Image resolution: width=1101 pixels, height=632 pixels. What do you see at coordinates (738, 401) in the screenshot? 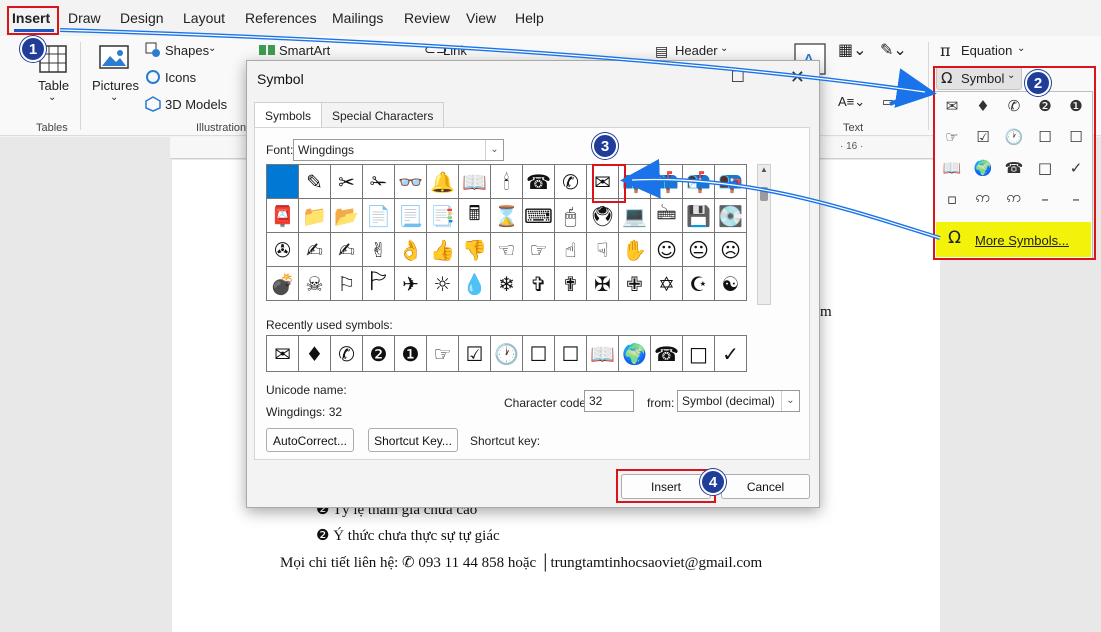
I see `from-select: Symbol (decimal) ⌄` at bounding box center [738, 401].